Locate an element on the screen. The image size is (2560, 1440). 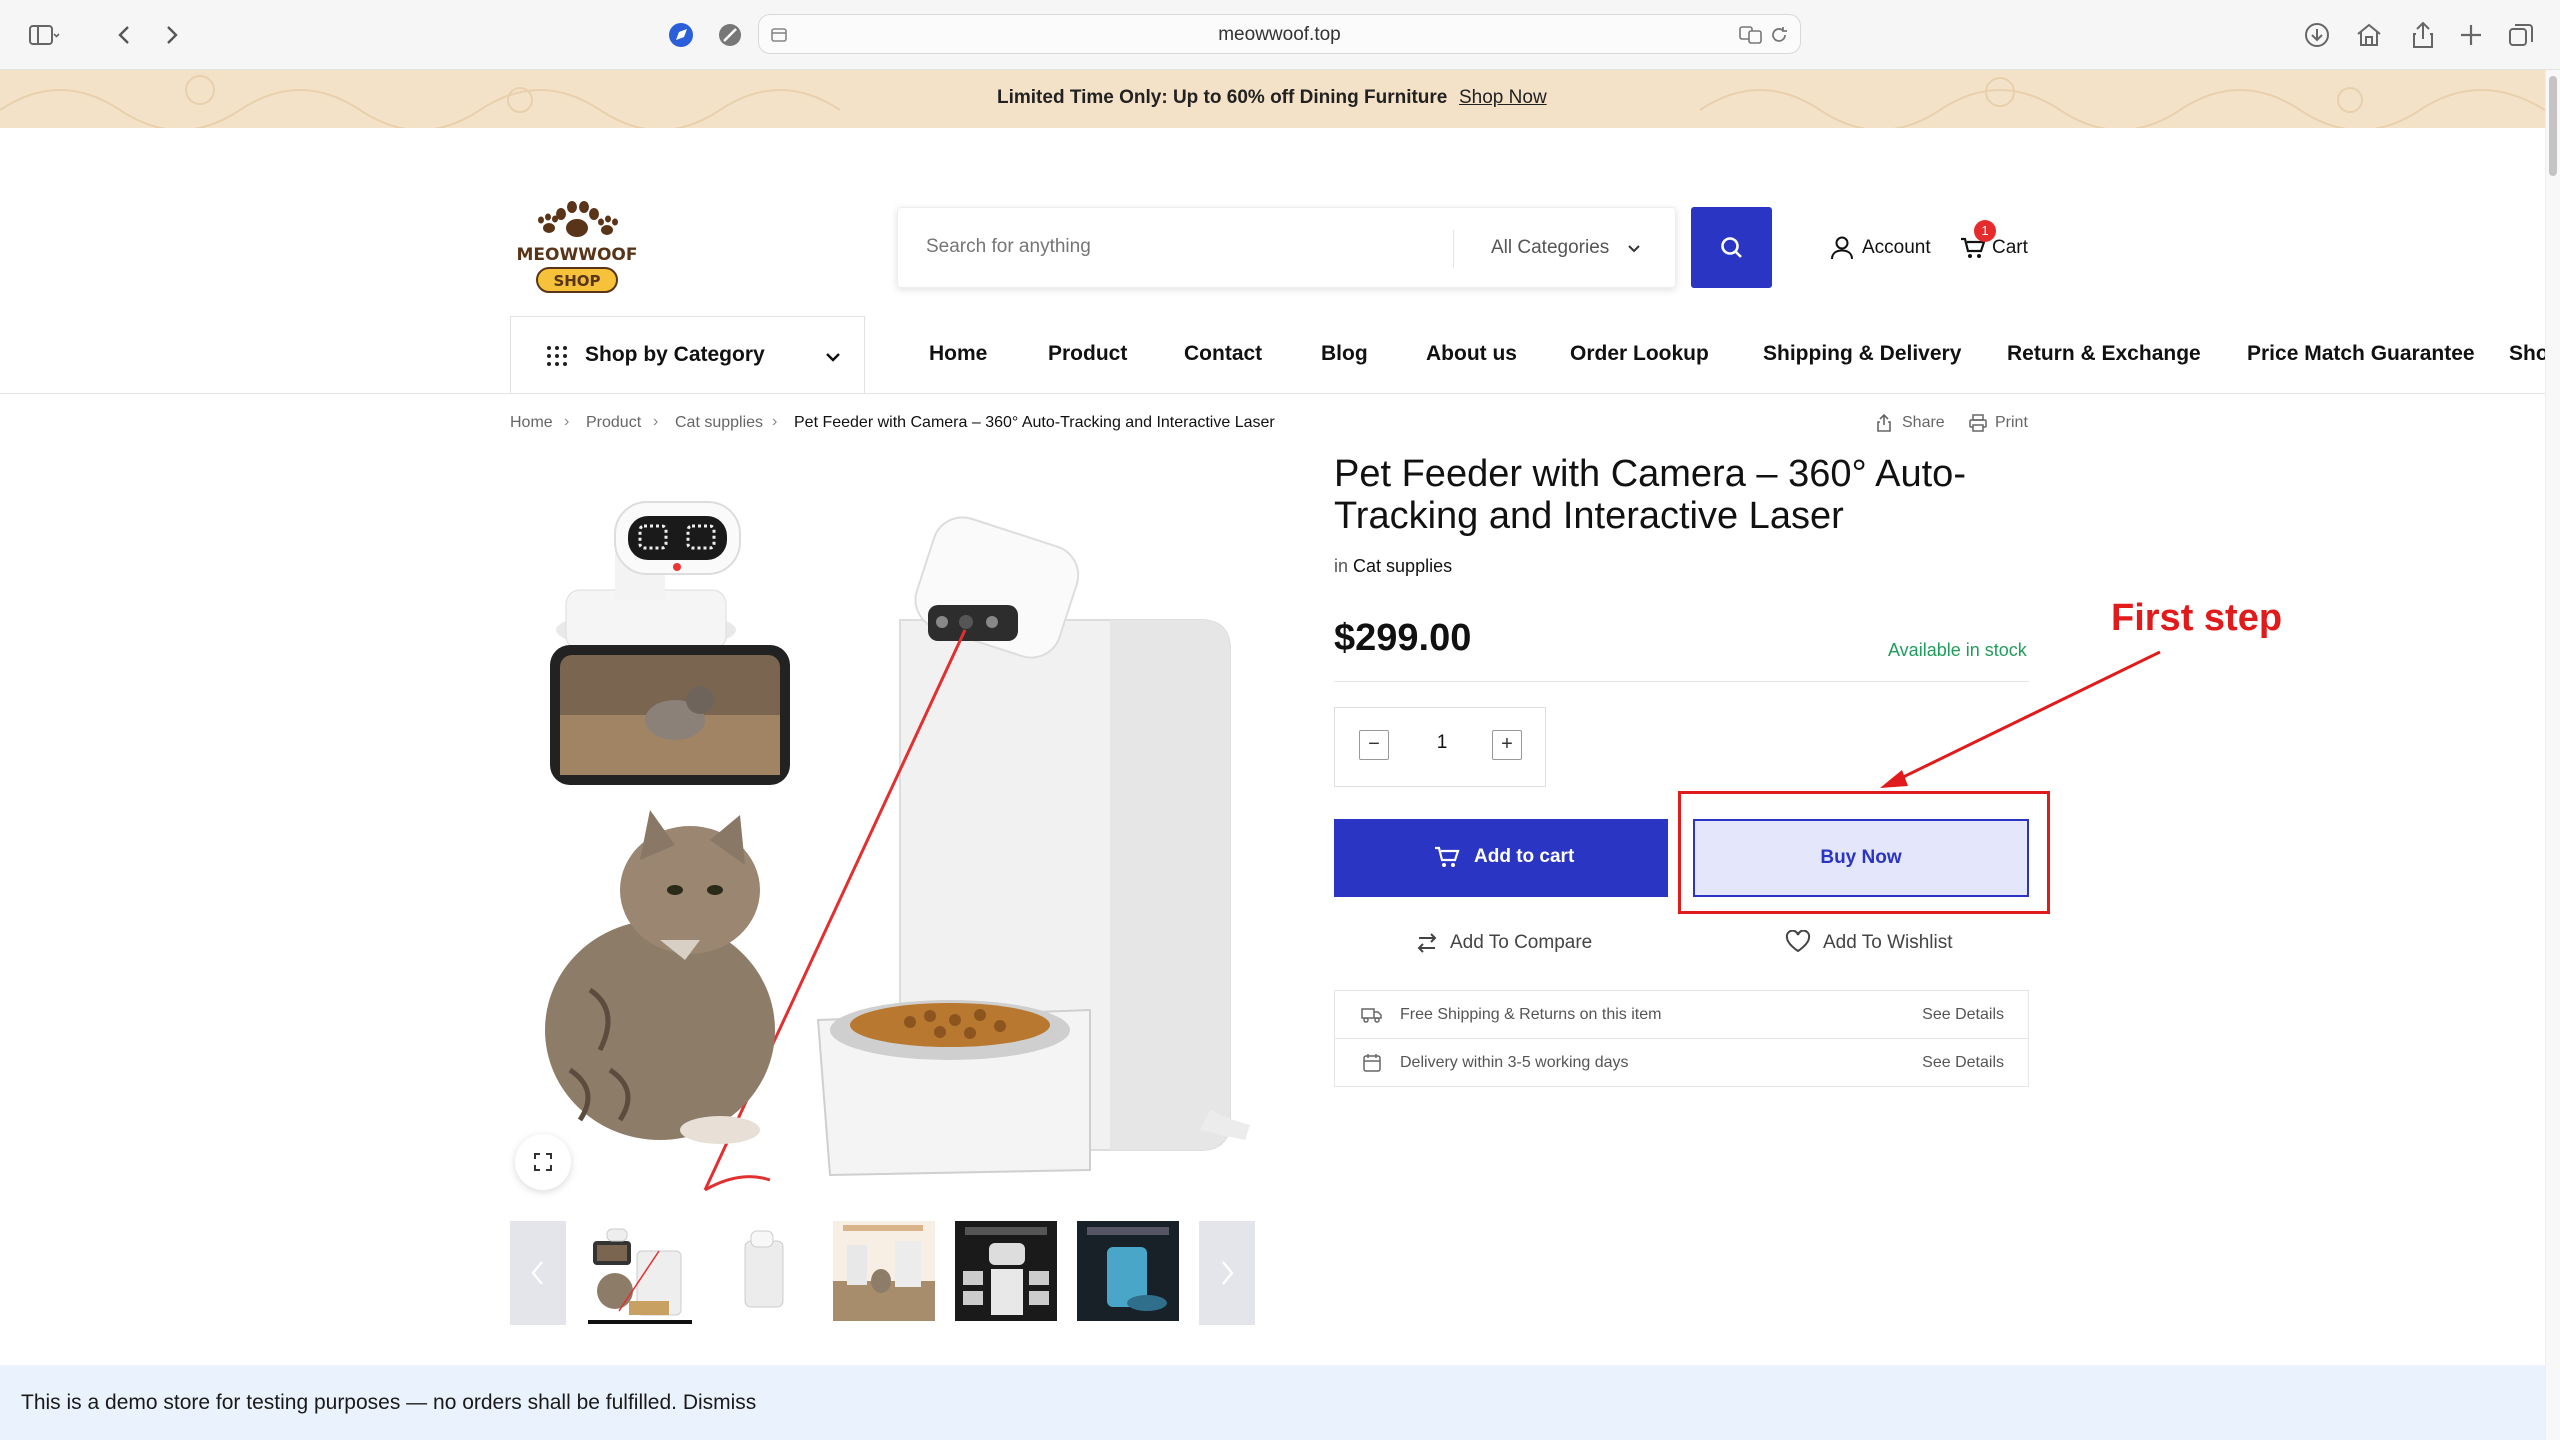
sidebar-toggle-icon is located at coordinates (43, 35).